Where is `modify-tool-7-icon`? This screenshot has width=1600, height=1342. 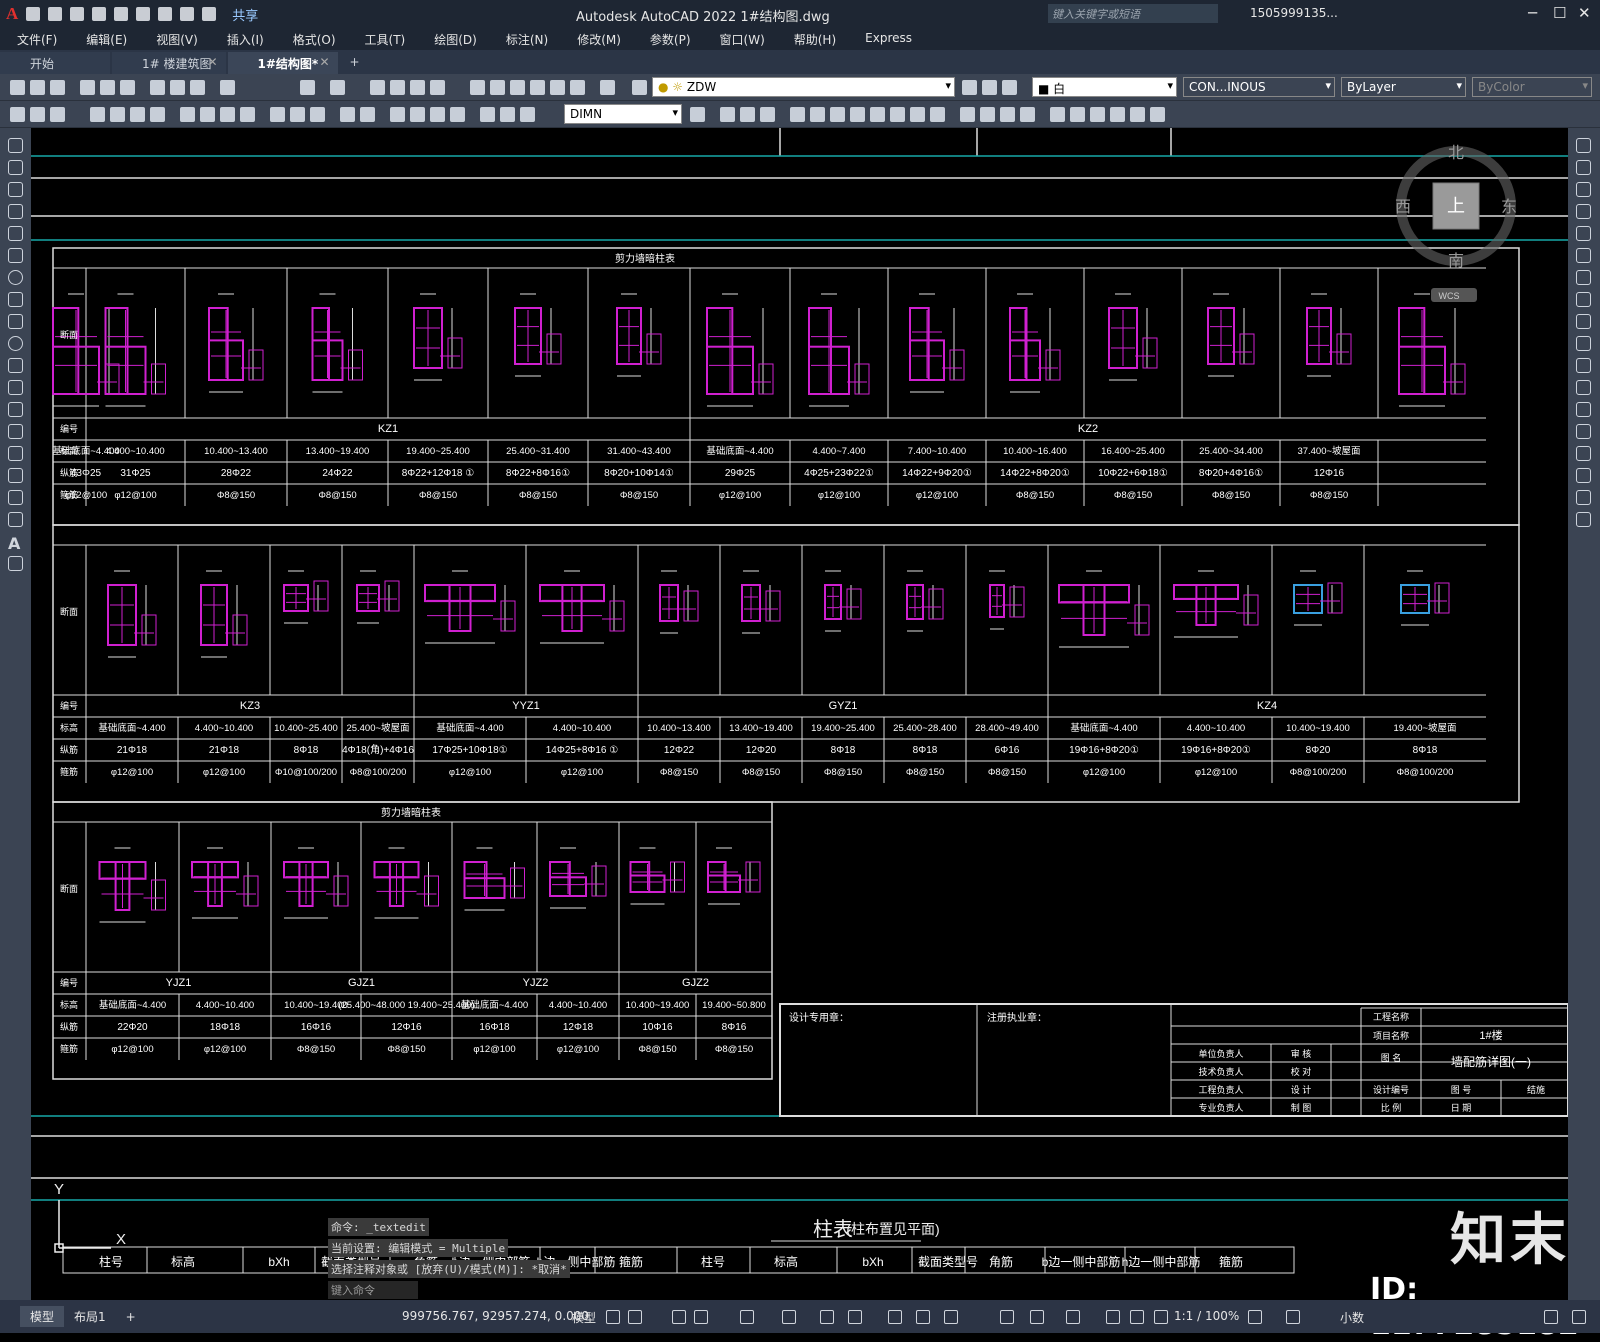
modify-tool-7-icon is located at coordinates (857, 114).